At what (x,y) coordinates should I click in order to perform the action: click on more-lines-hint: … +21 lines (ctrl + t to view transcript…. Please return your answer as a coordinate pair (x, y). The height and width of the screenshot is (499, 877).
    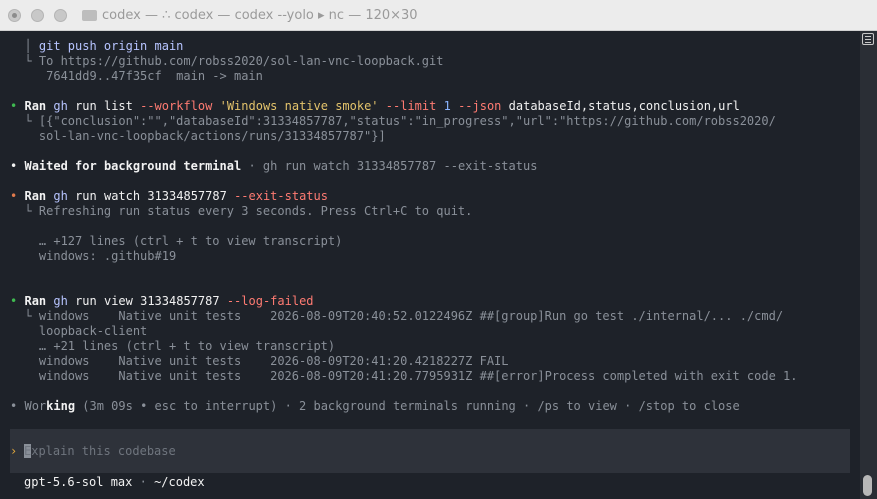
    Looking at the image, I should click on (180, 346).